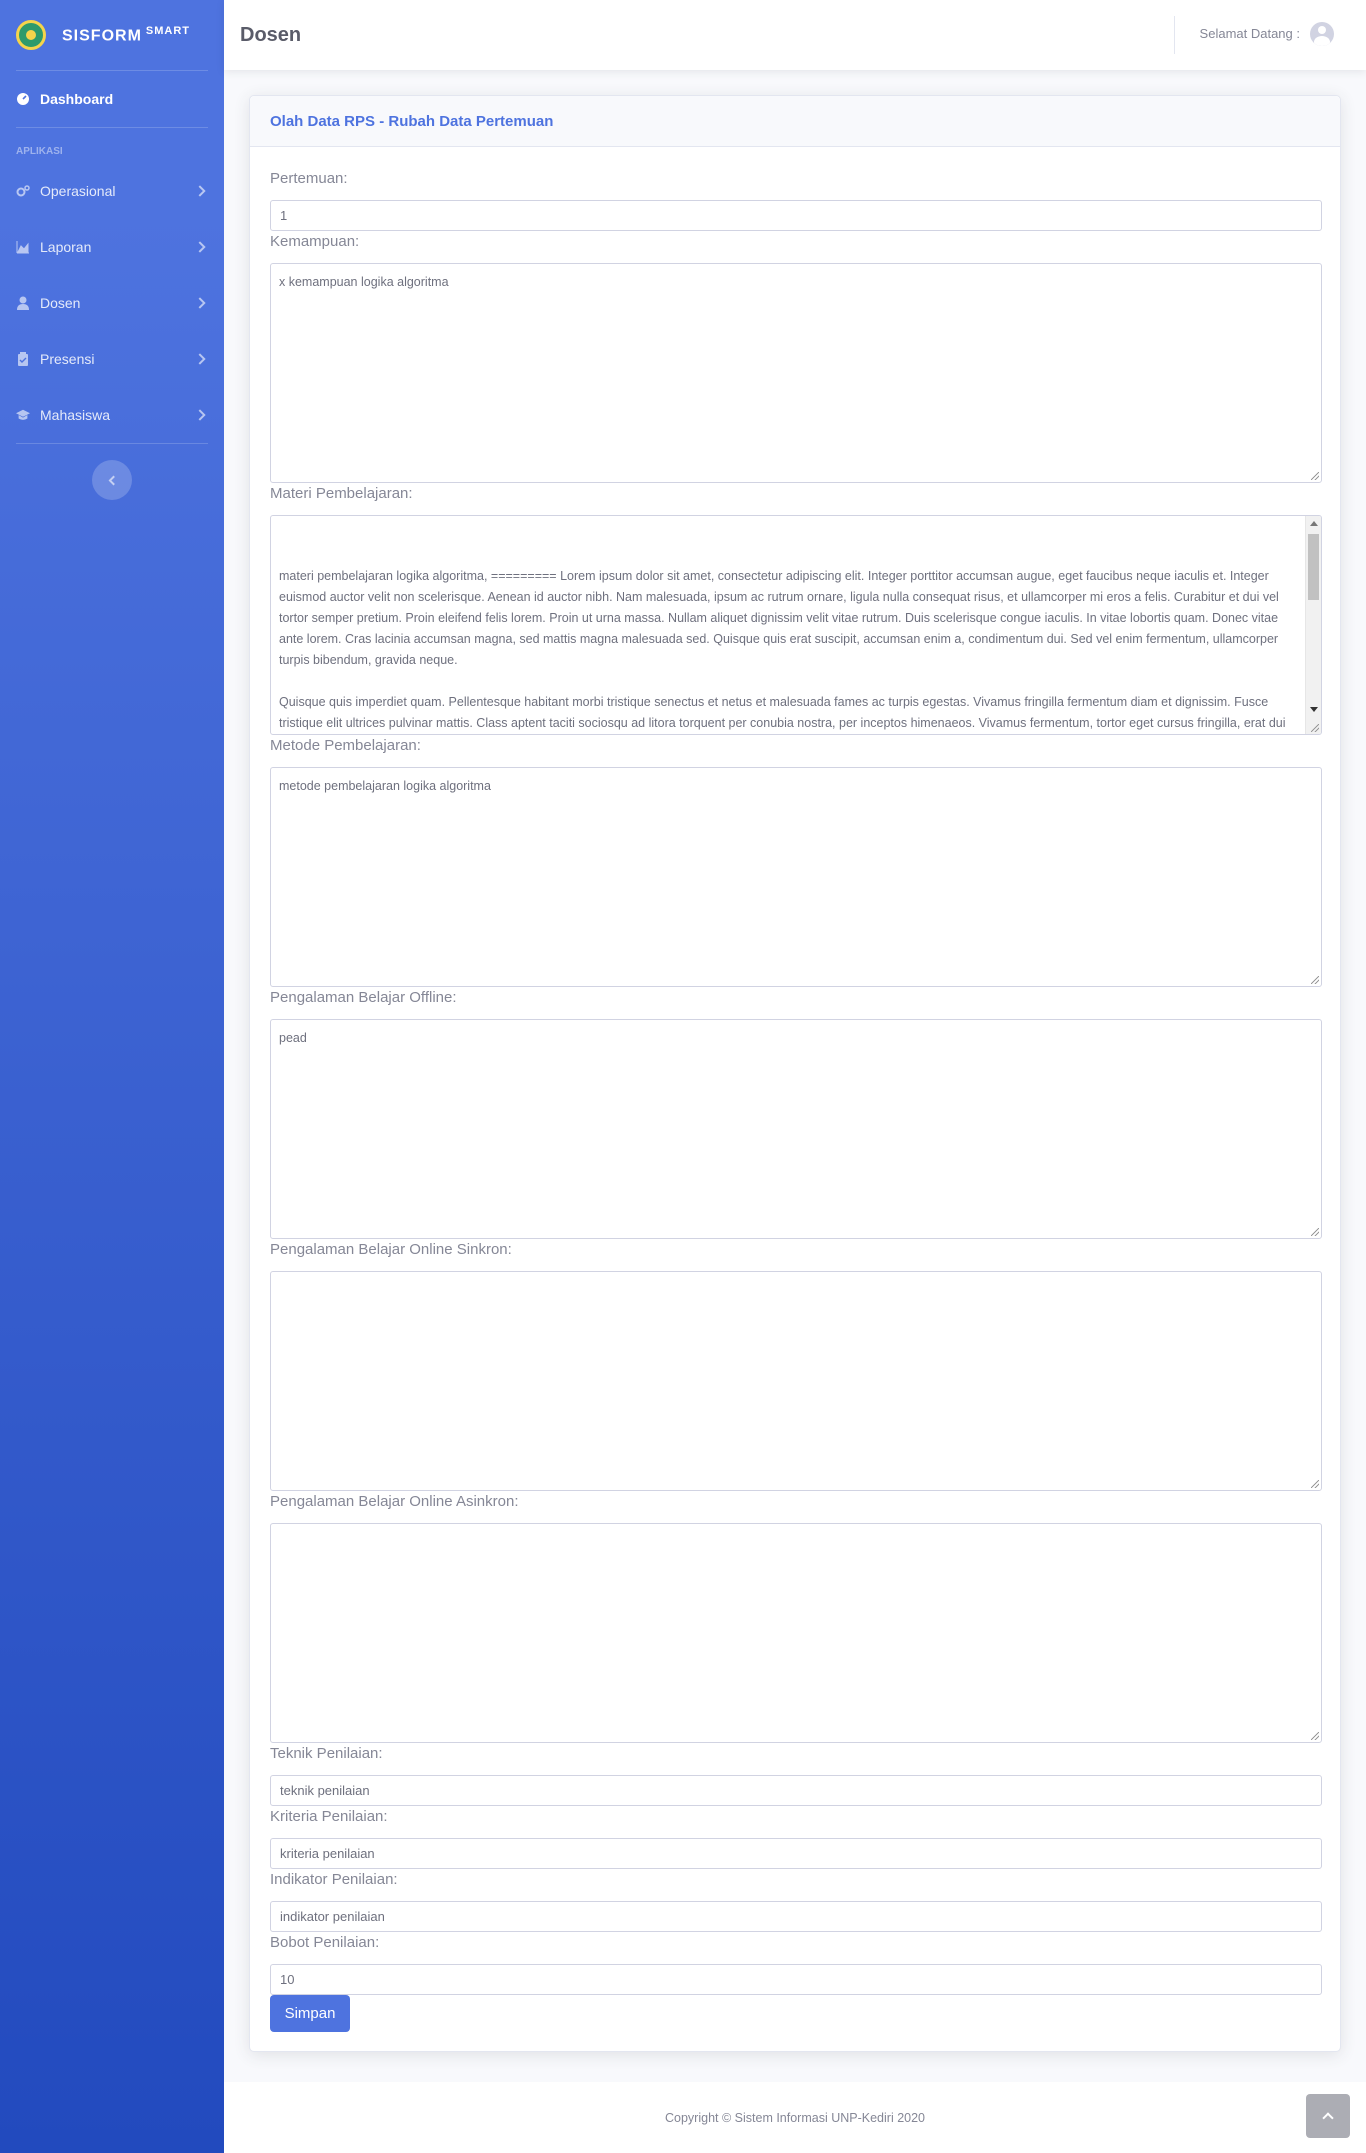 The height and width of the screenshot is (2153, 1366). Describe the element at coordinates (795, 35) in the screenshot. I see `topbar: Dosen Selamat Datang :` at that location.